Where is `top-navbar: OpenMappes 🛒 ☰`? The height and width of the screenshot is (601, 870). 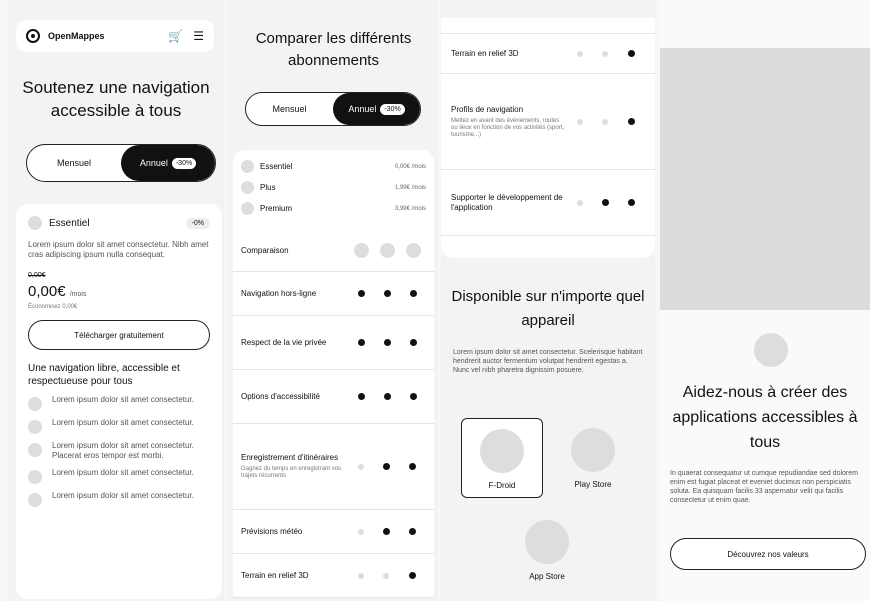 top-navbar: OpenMappes 🛒 ☰ is located at coordinates (115, 36).